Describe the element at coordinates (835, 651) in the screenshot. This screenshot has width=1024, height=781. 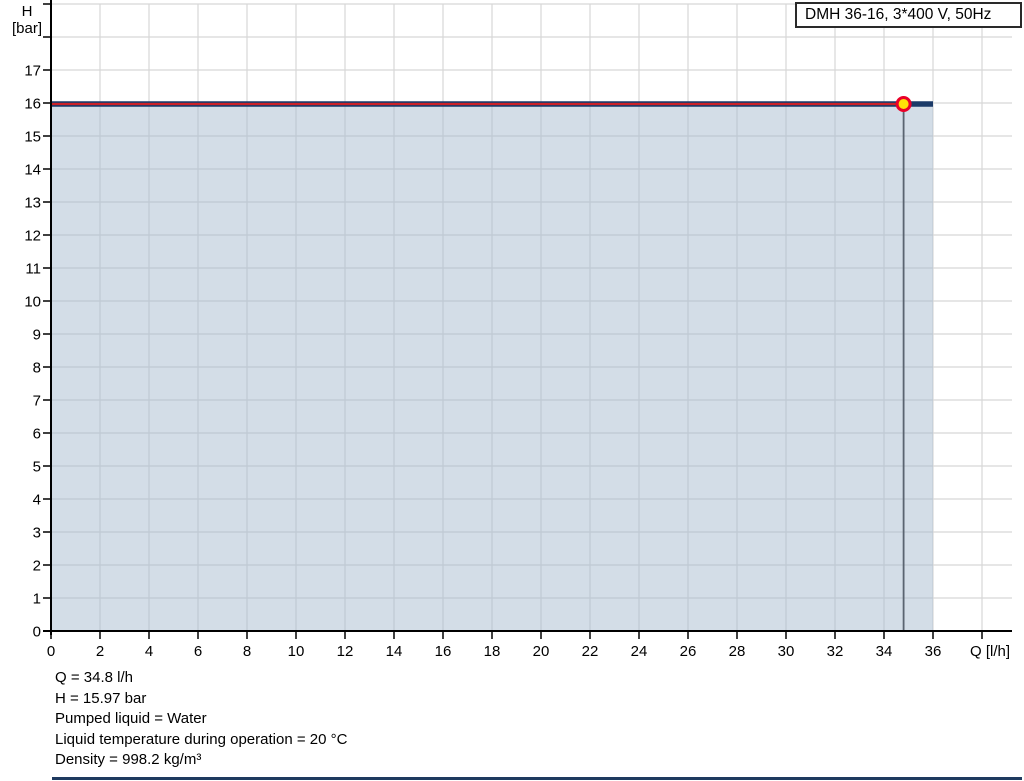
I see `x-axis-tick-label: 32` at that location.